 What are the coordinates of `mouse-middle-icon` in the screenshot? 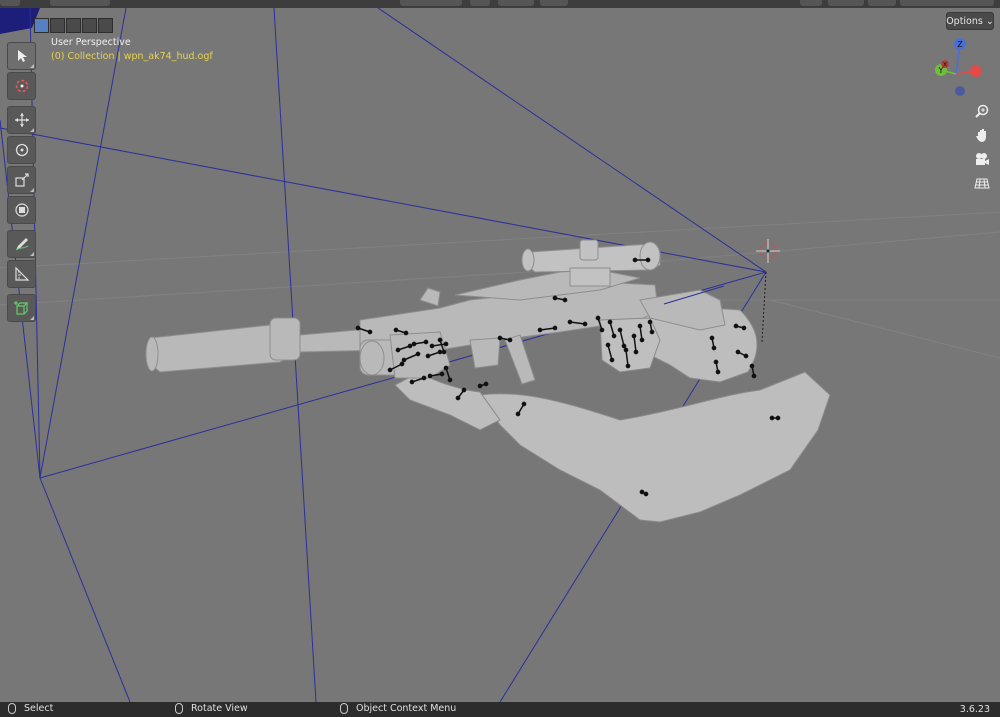 It's located at (179, 708).